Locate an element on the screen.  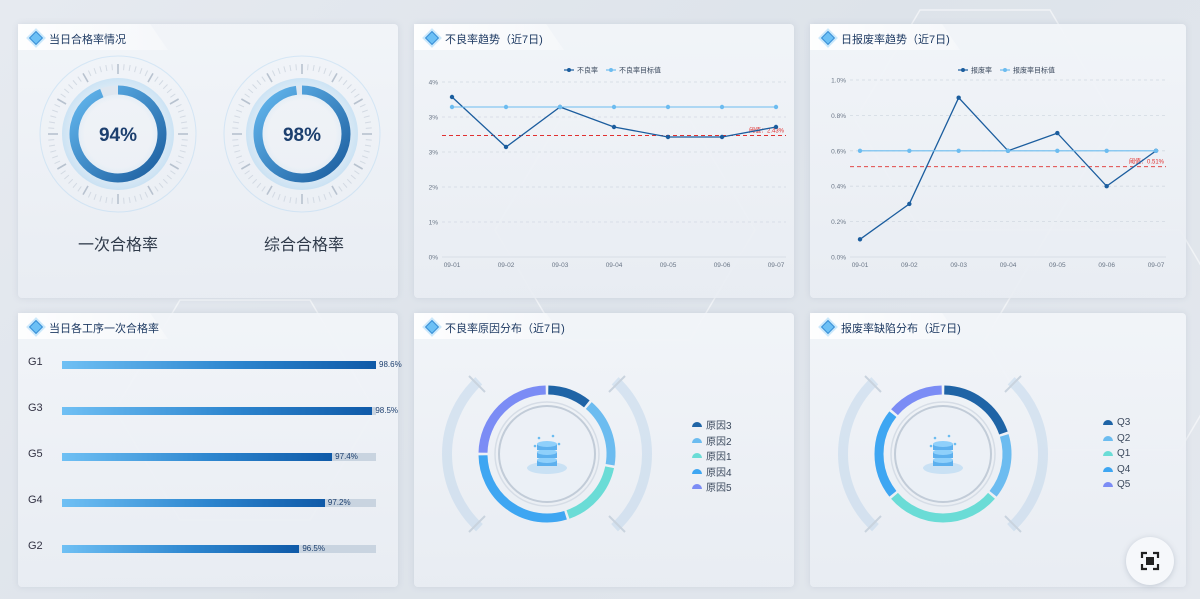
x-tick-label: 09-06 is located at coordinates (722, 265).